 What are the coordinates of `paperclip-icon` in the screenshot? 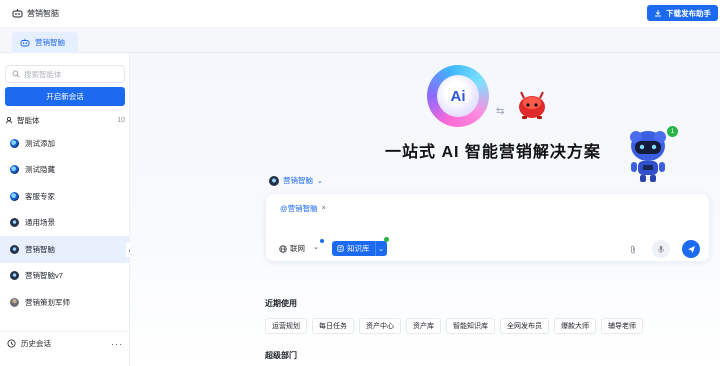 It's located at (633, 249).